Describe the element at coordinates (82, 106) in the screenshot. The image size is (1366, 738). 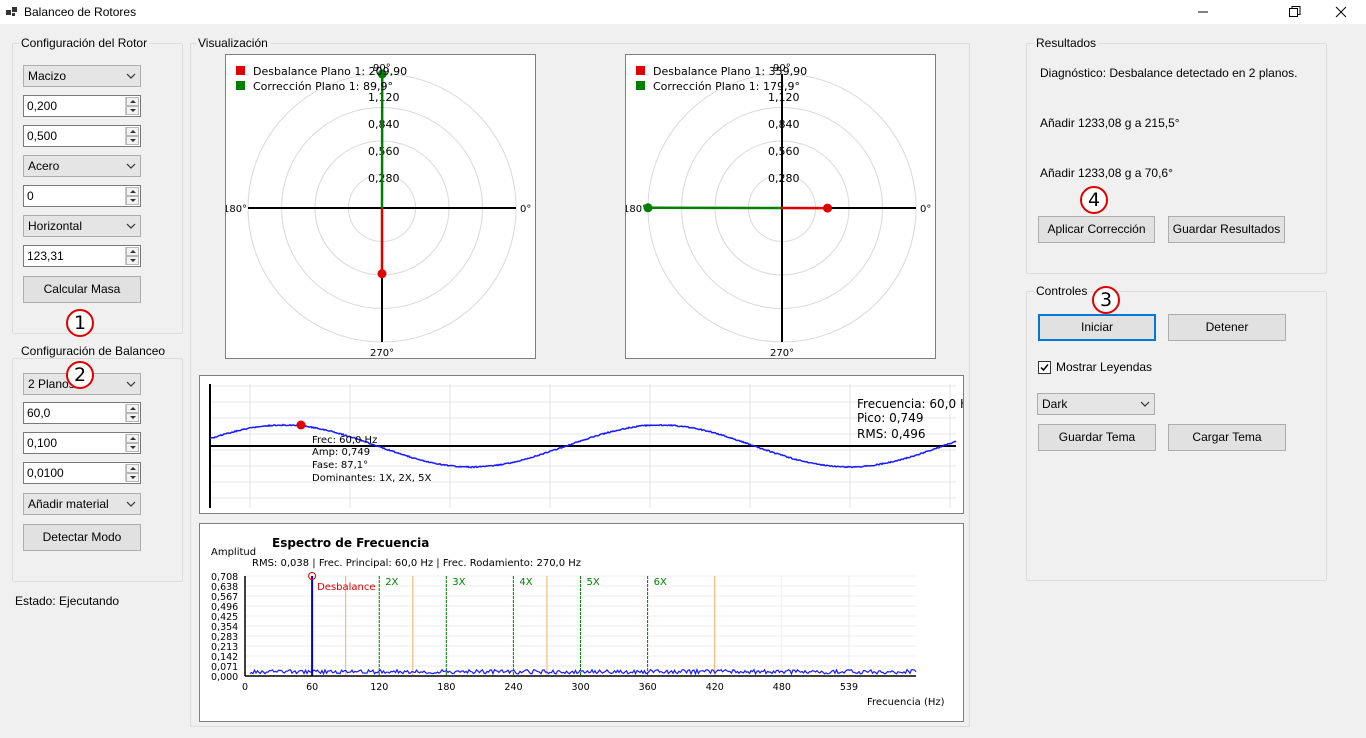
I see `rotor-param-1-input: 0,200` at that location.